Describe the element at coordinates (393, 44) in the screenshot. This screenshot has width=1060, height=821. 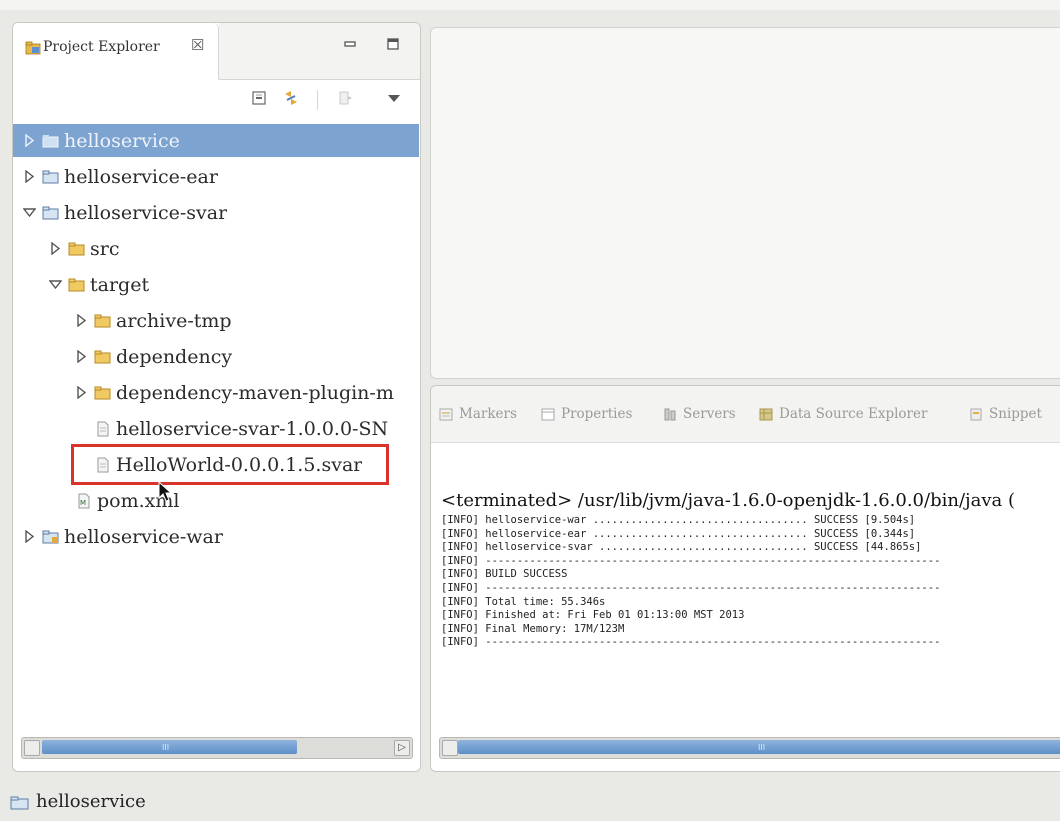
I see `maximize-icon` at that location.